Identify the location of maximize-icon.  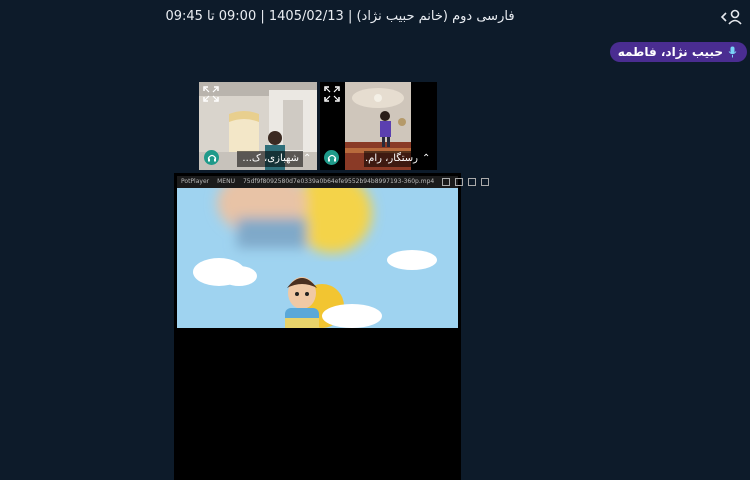
(472, 182).